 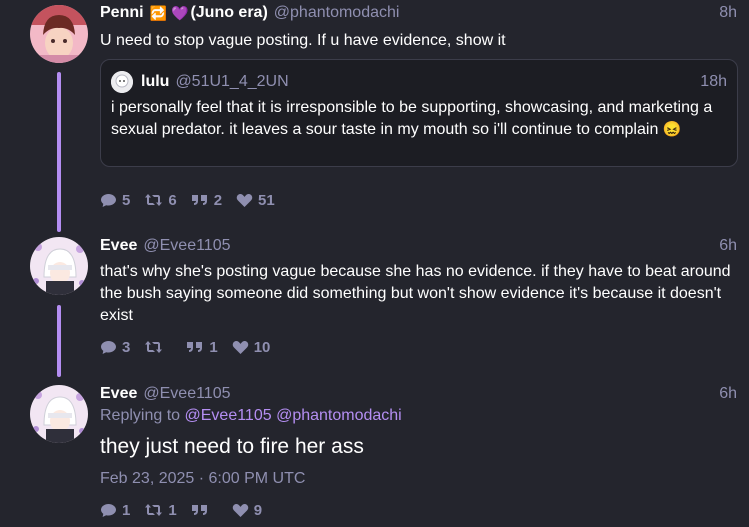 I want to click on quote-button: 1, so click(x=202, y=347).